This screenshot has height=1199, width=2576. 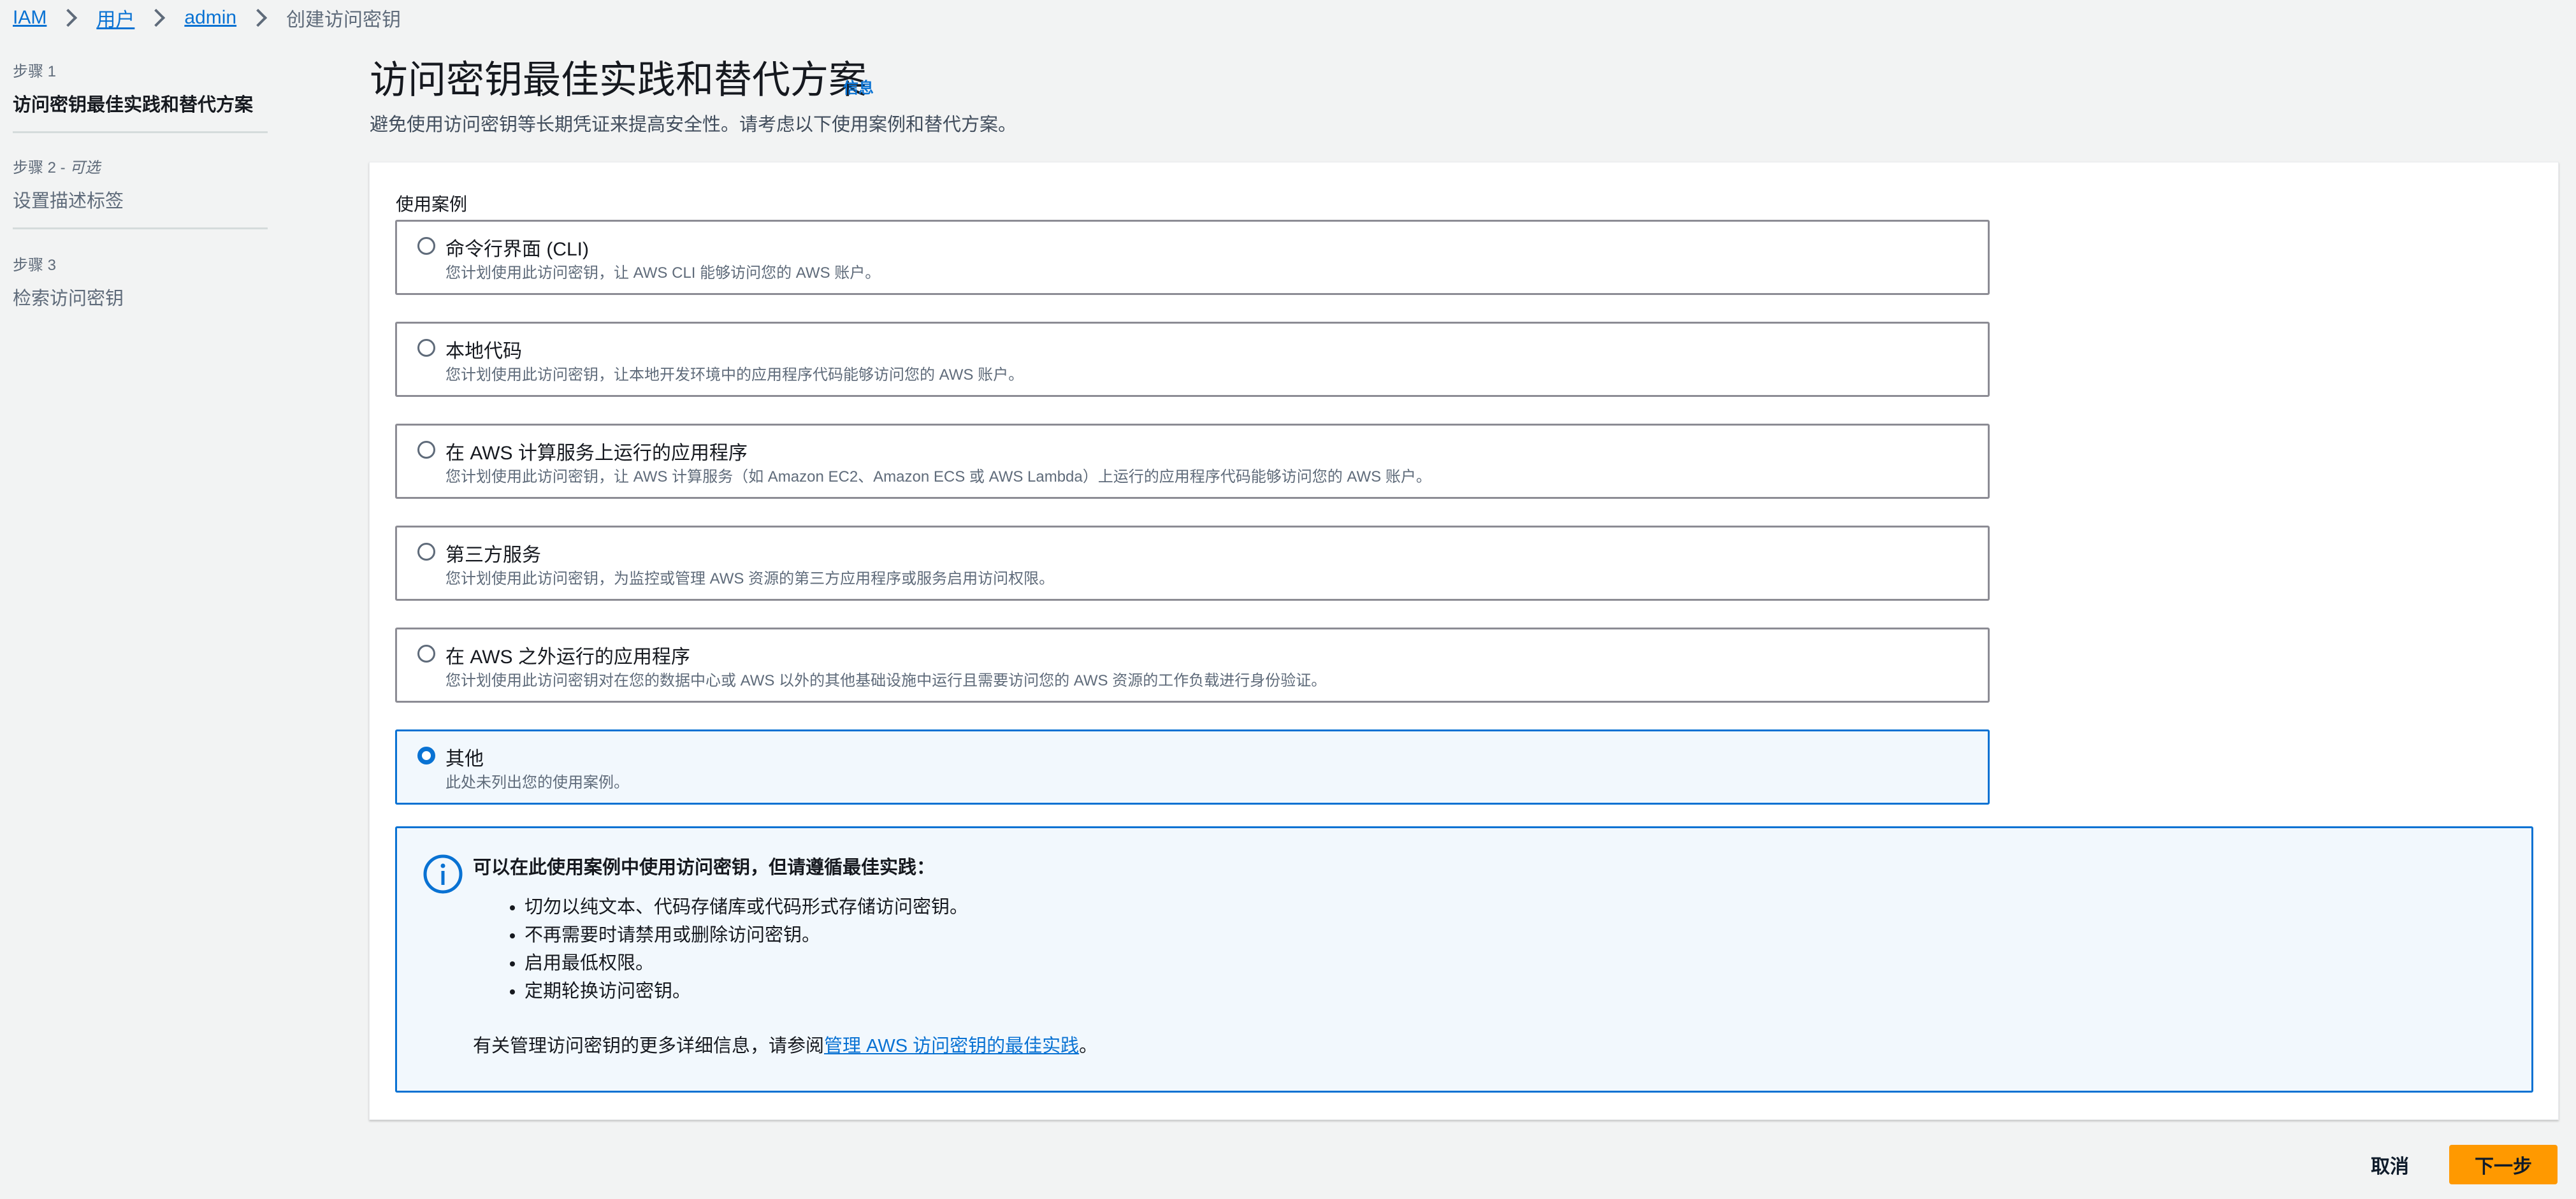 I want to click on use-case-label: 使用案例, so click(x=432, y=204).